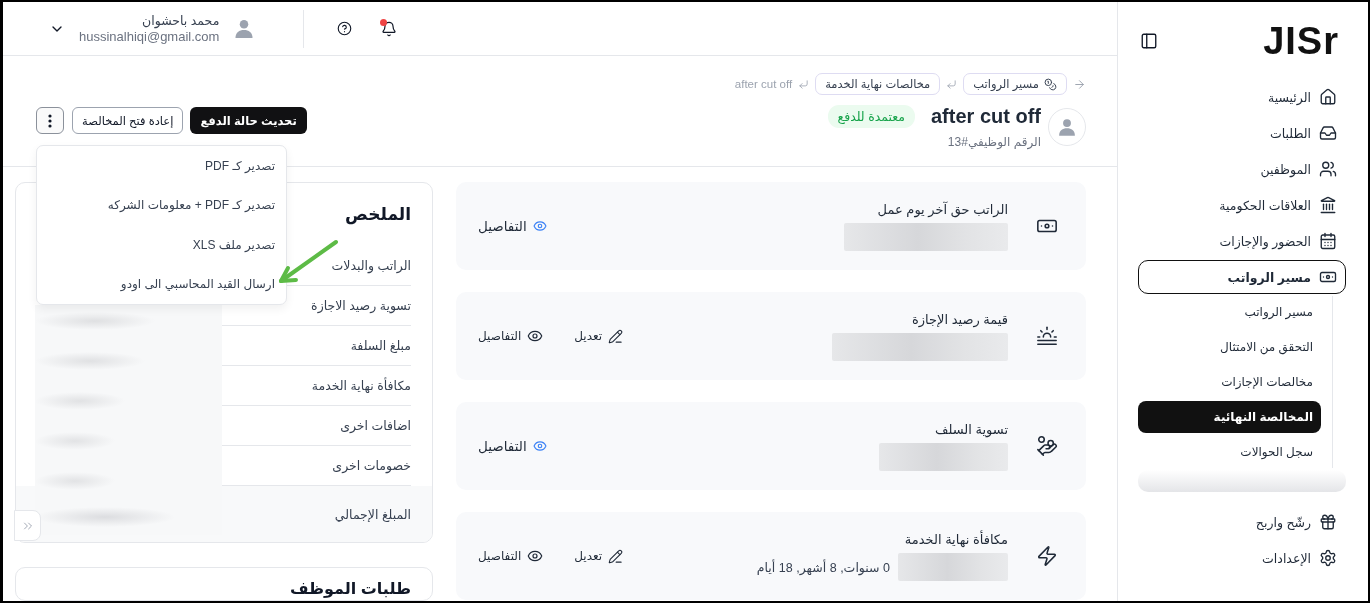 This screenshot has width=1370, height=603. What do you see at coordinates (161, 205) in the screenshot?
I see `menu-item: تصدير كـ PDF + معلومات الشركه` at bounding box center [161, 205].